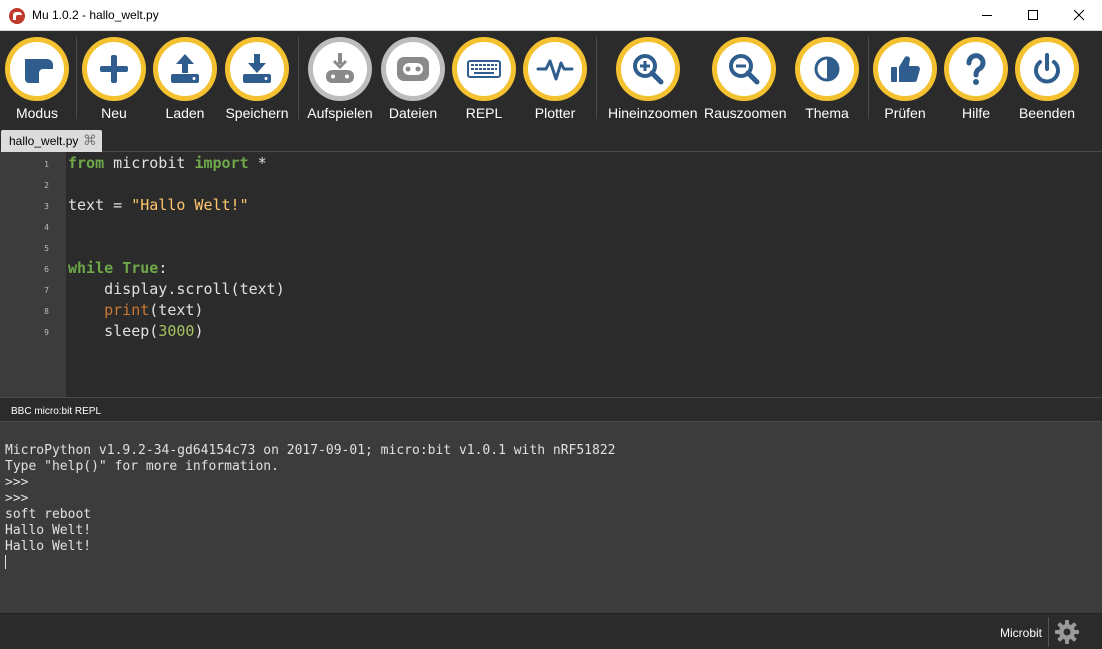  What do you see at coordinates (827, 113) in the screenshot?
I see `theme-label: Thema` at bounding box center [827, 113].